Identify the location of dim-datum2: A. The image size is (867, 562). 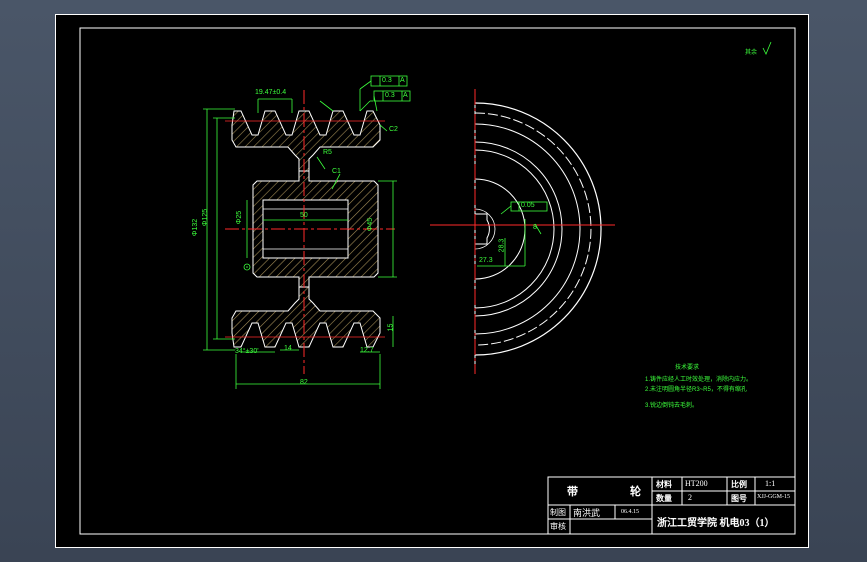
(405, 95).